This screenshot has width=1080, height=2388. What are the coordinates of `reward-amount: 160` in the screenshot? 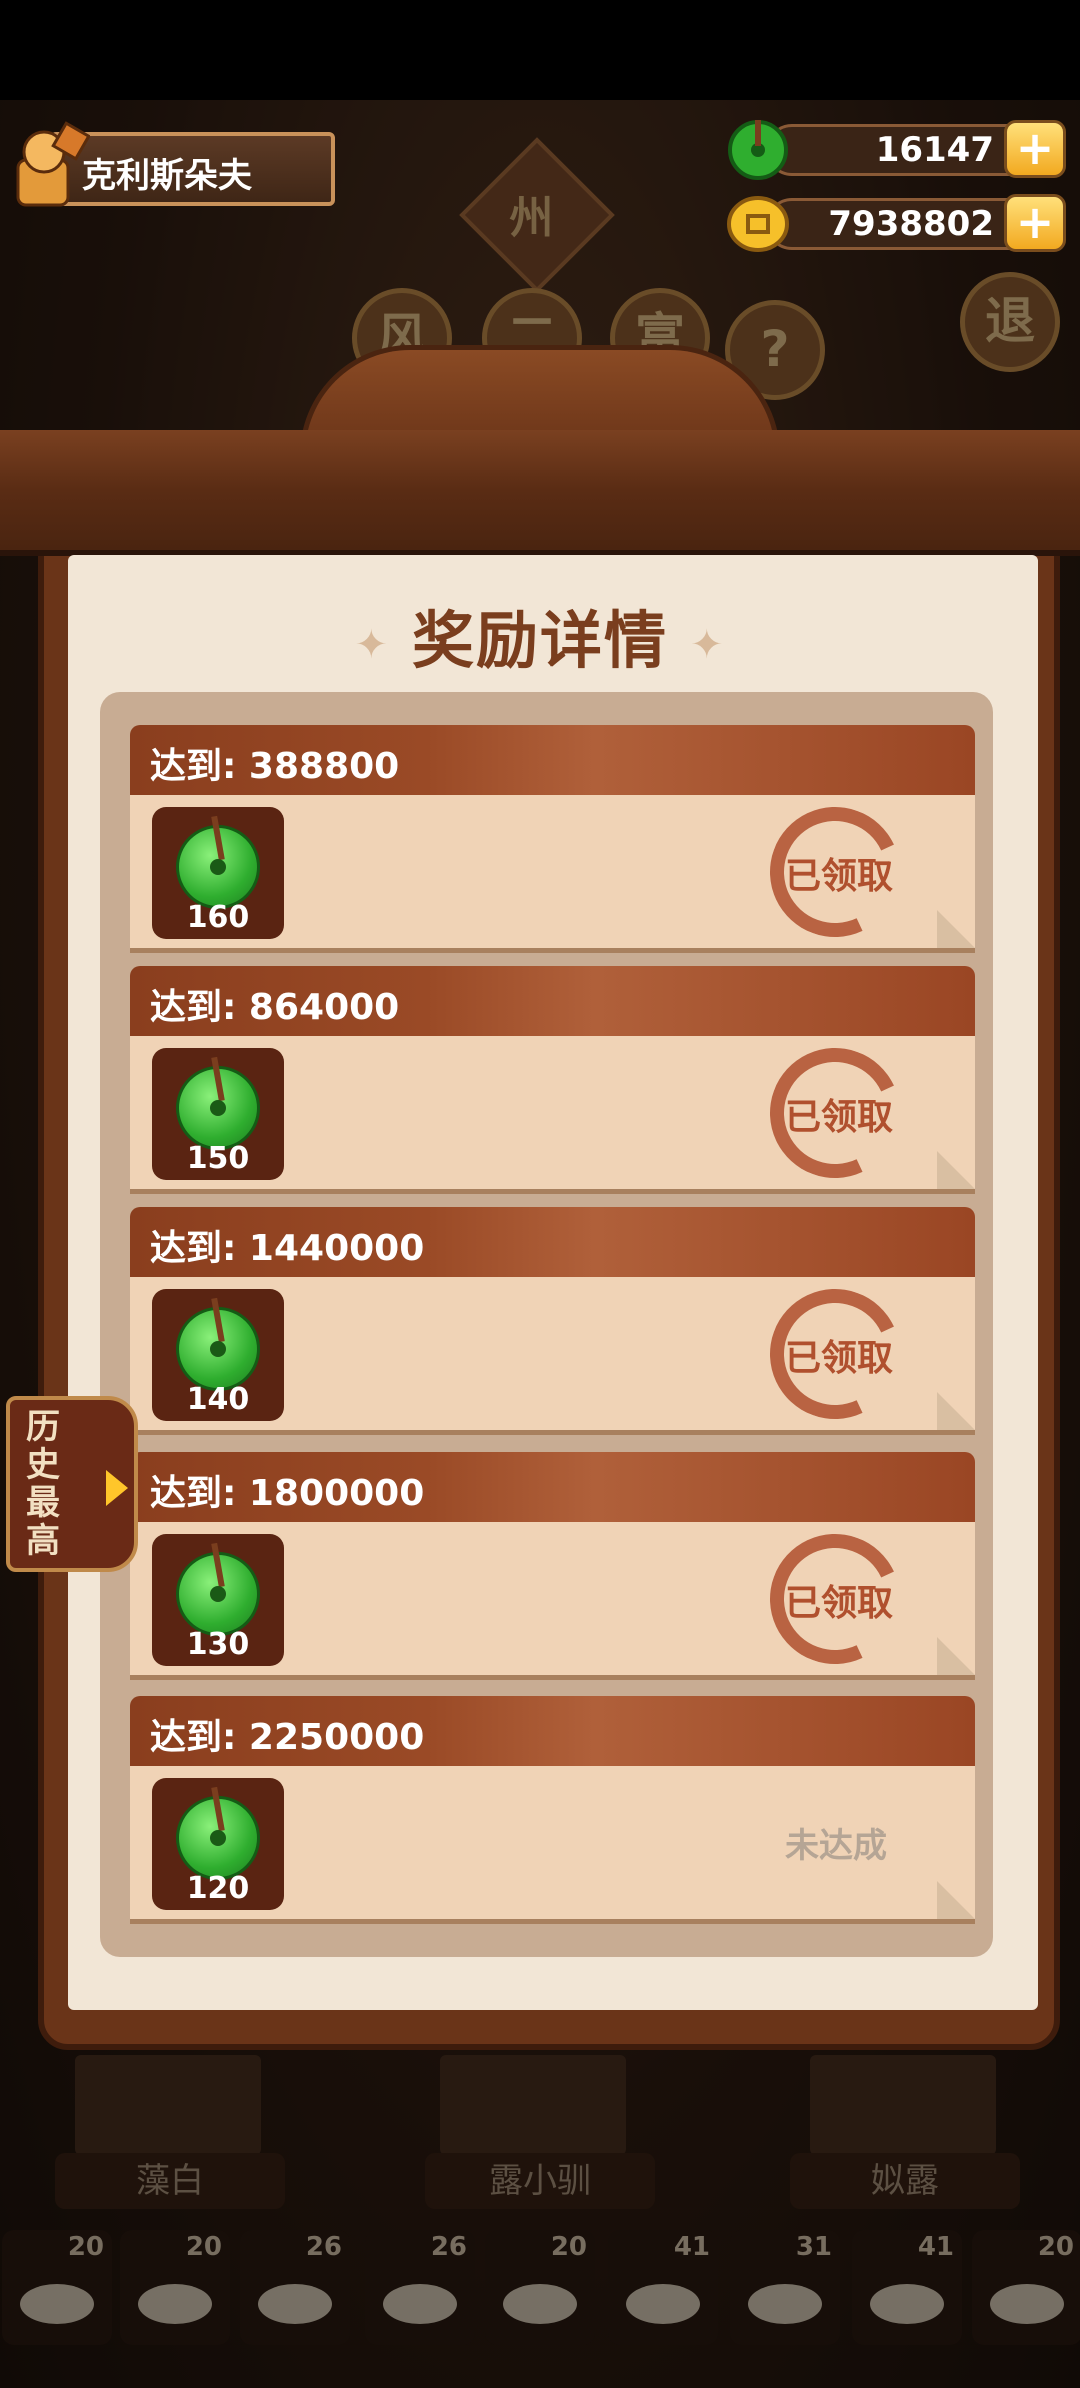 It's located at (218, 917).